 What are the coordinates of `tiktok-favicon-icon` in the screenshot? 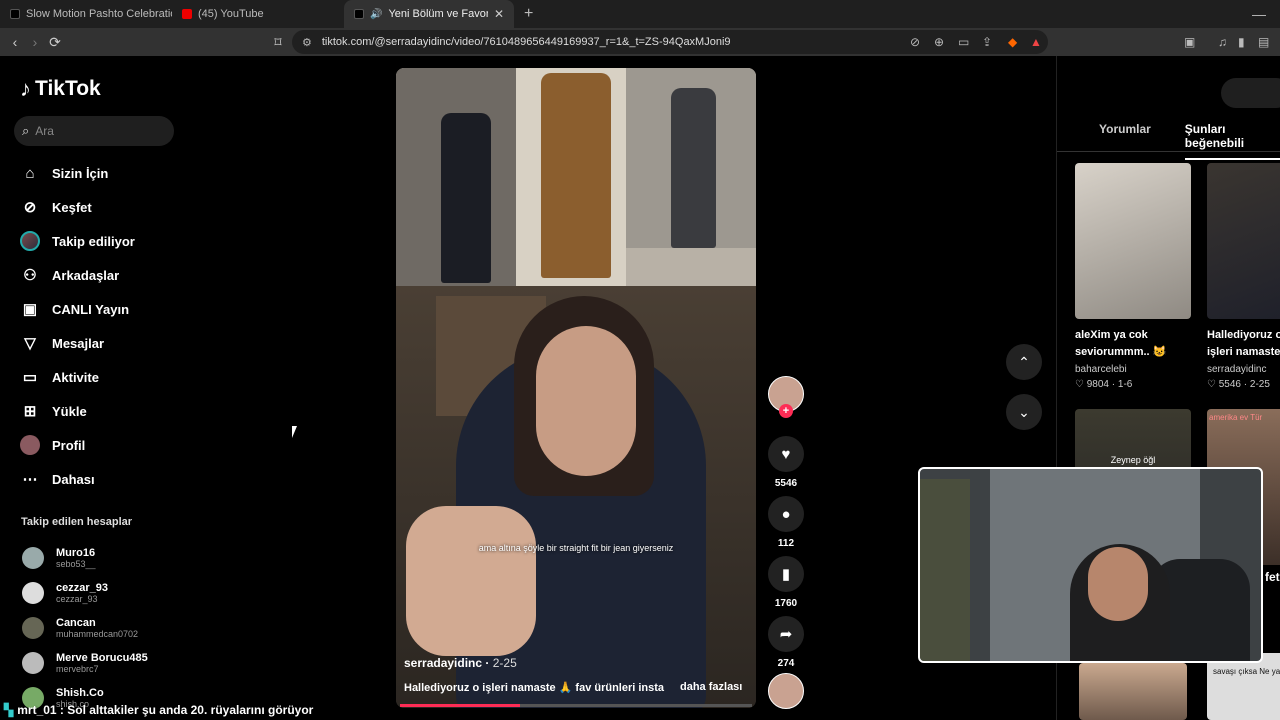 It's located at (359, 14).